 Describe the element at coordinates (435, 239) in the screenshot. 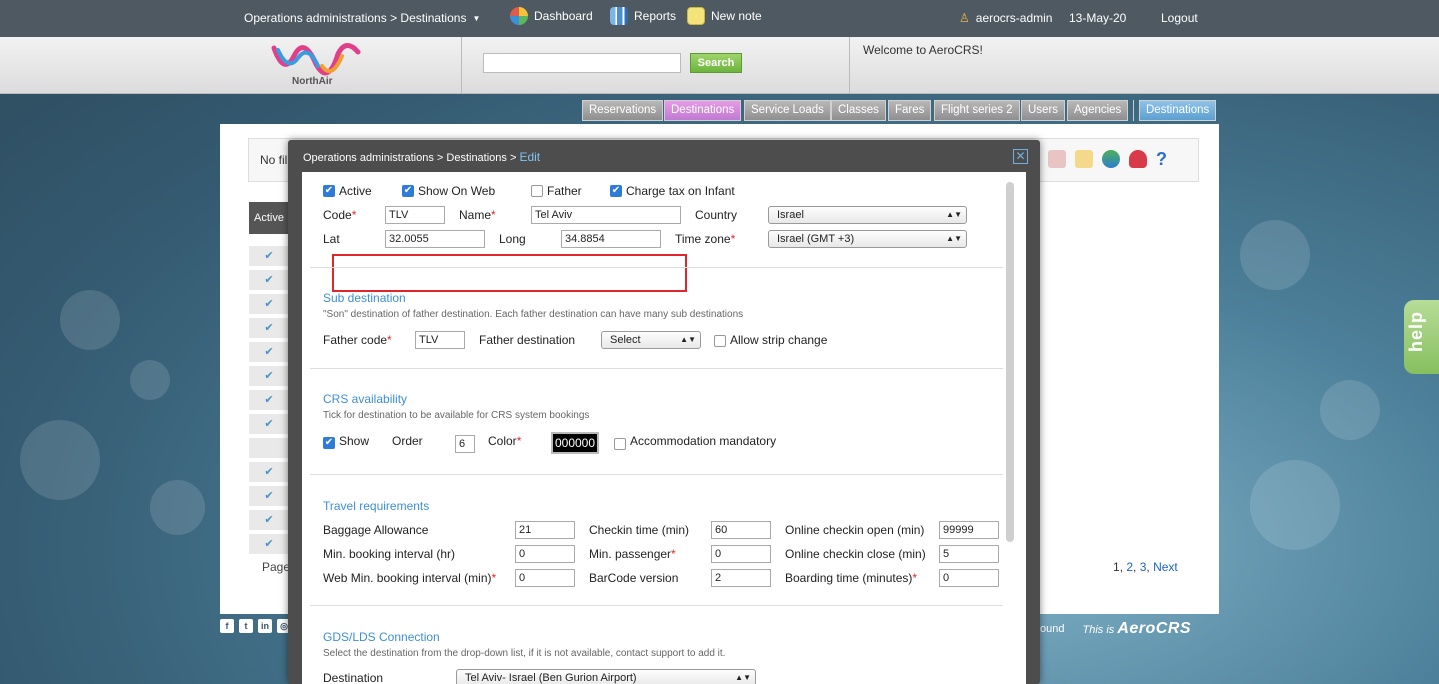

I see `lat-input: 32.0055` at that location.